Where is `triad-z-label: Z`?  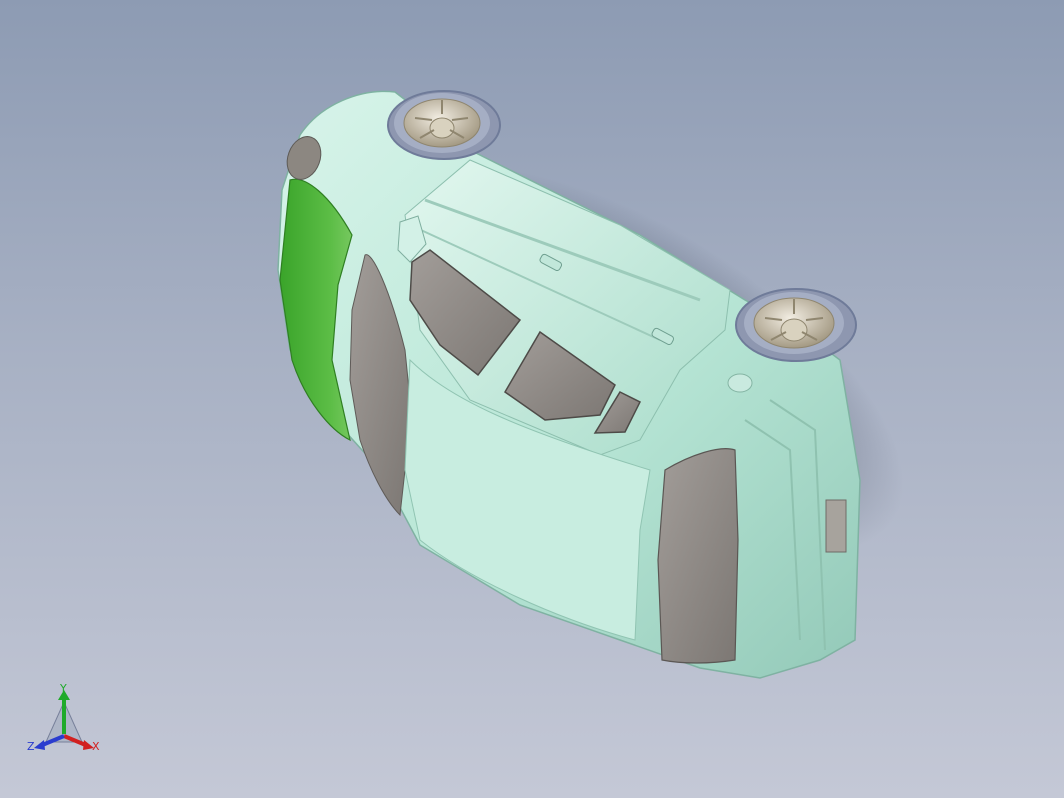
triad-z-label: Z is located at coordinates (31, 746).